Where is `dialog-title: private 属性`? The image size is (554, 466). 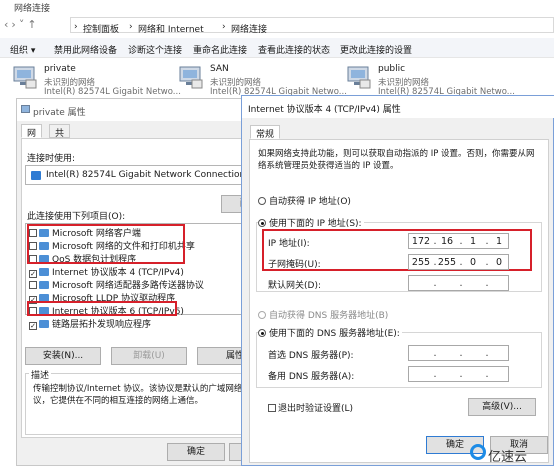 dialog-title: private 属性 is located at coordinates (59, 113).